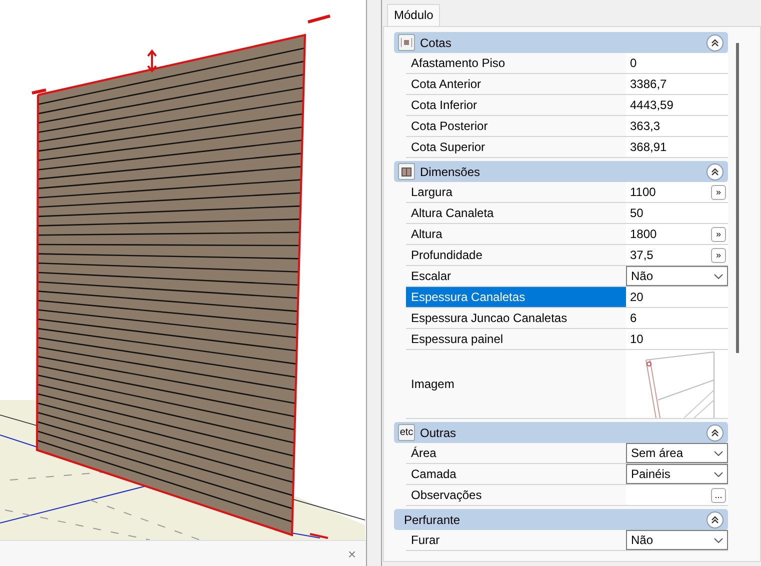  Describe the element at coordinates (737, 198) in the screenshot. I see `scrollbar-thumb` at that location.